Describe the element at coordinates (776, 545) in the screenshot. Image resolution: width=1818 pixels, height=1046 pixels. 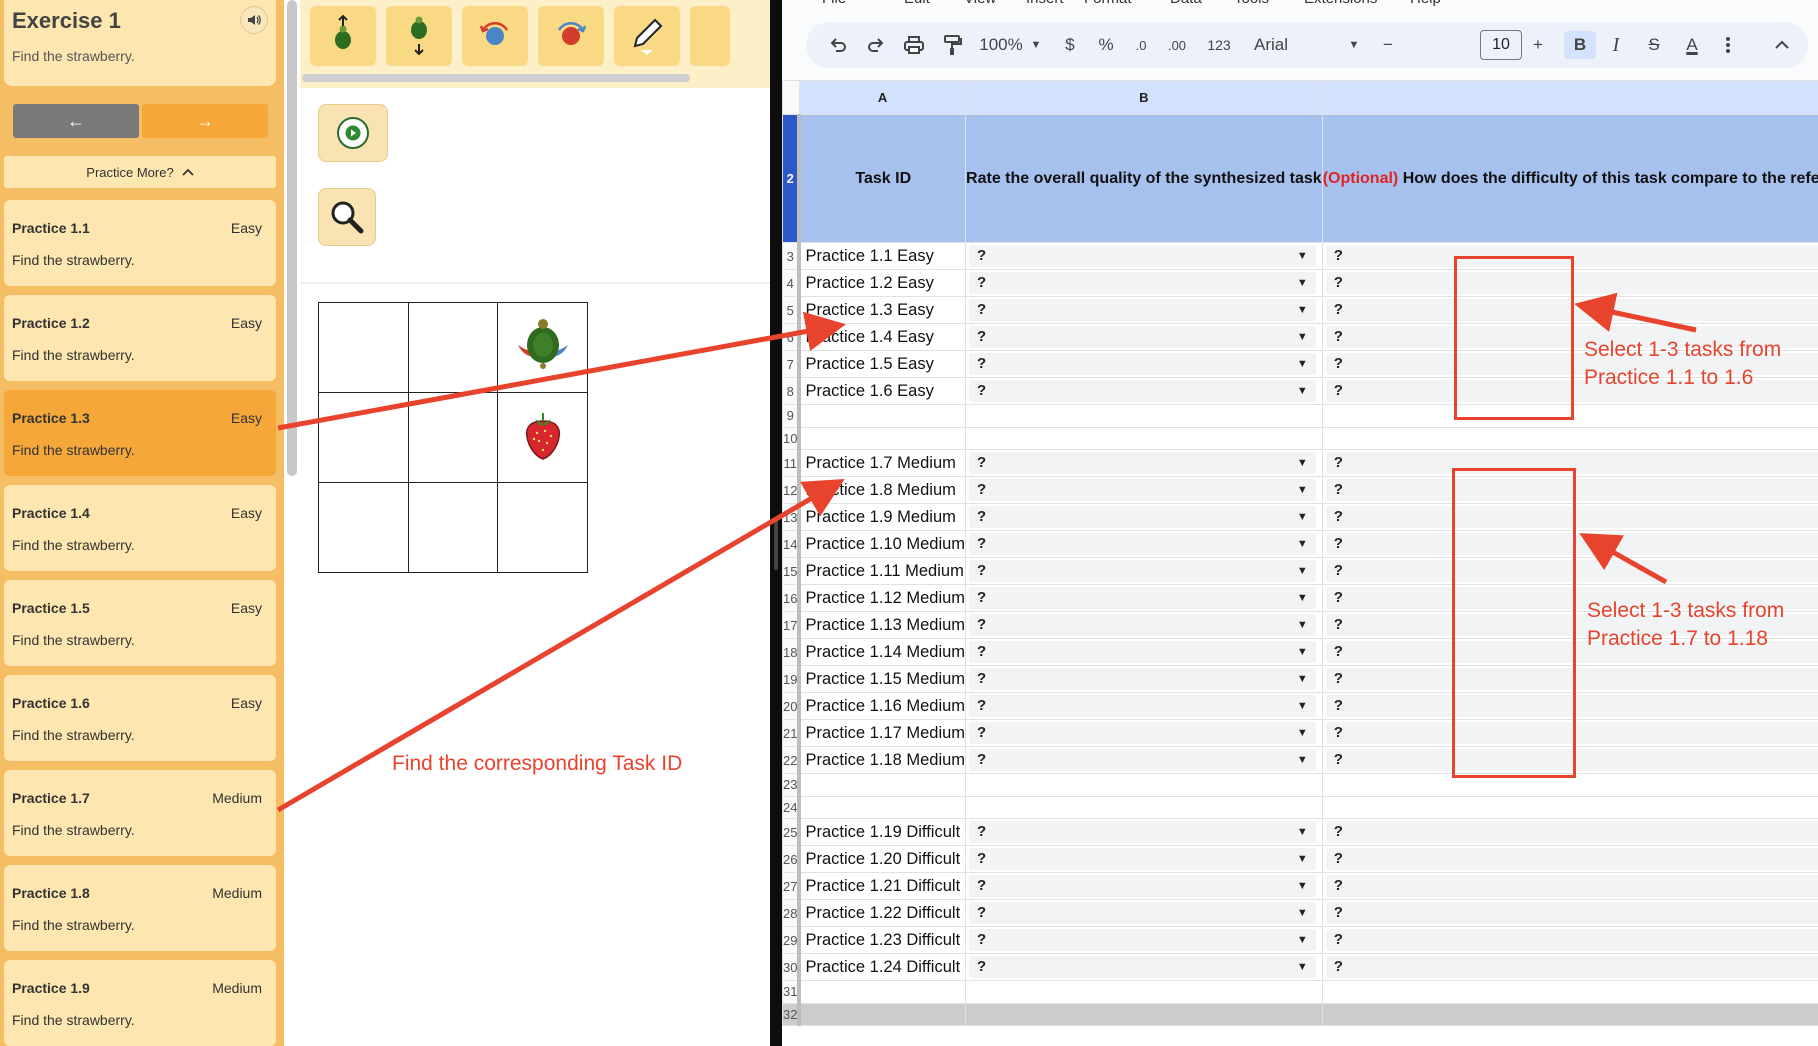
I see `split-handle` at that location.